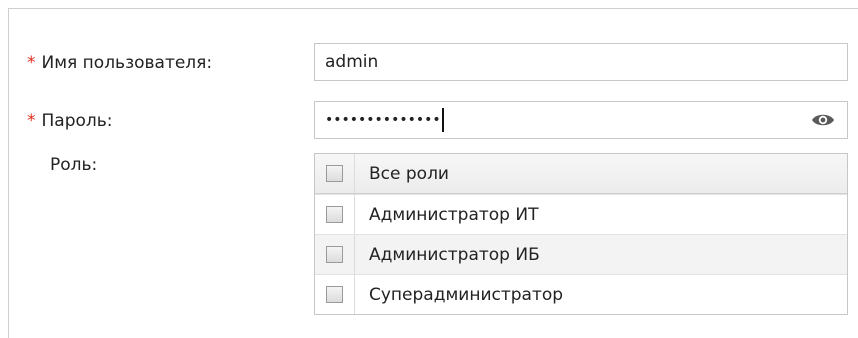 The image size is (858, 338). What do you see at coordinates (581, 254) in the screenshot?
I see `role-row-admin-ib: Администратор ИБ` at bounding box center [581, 254].